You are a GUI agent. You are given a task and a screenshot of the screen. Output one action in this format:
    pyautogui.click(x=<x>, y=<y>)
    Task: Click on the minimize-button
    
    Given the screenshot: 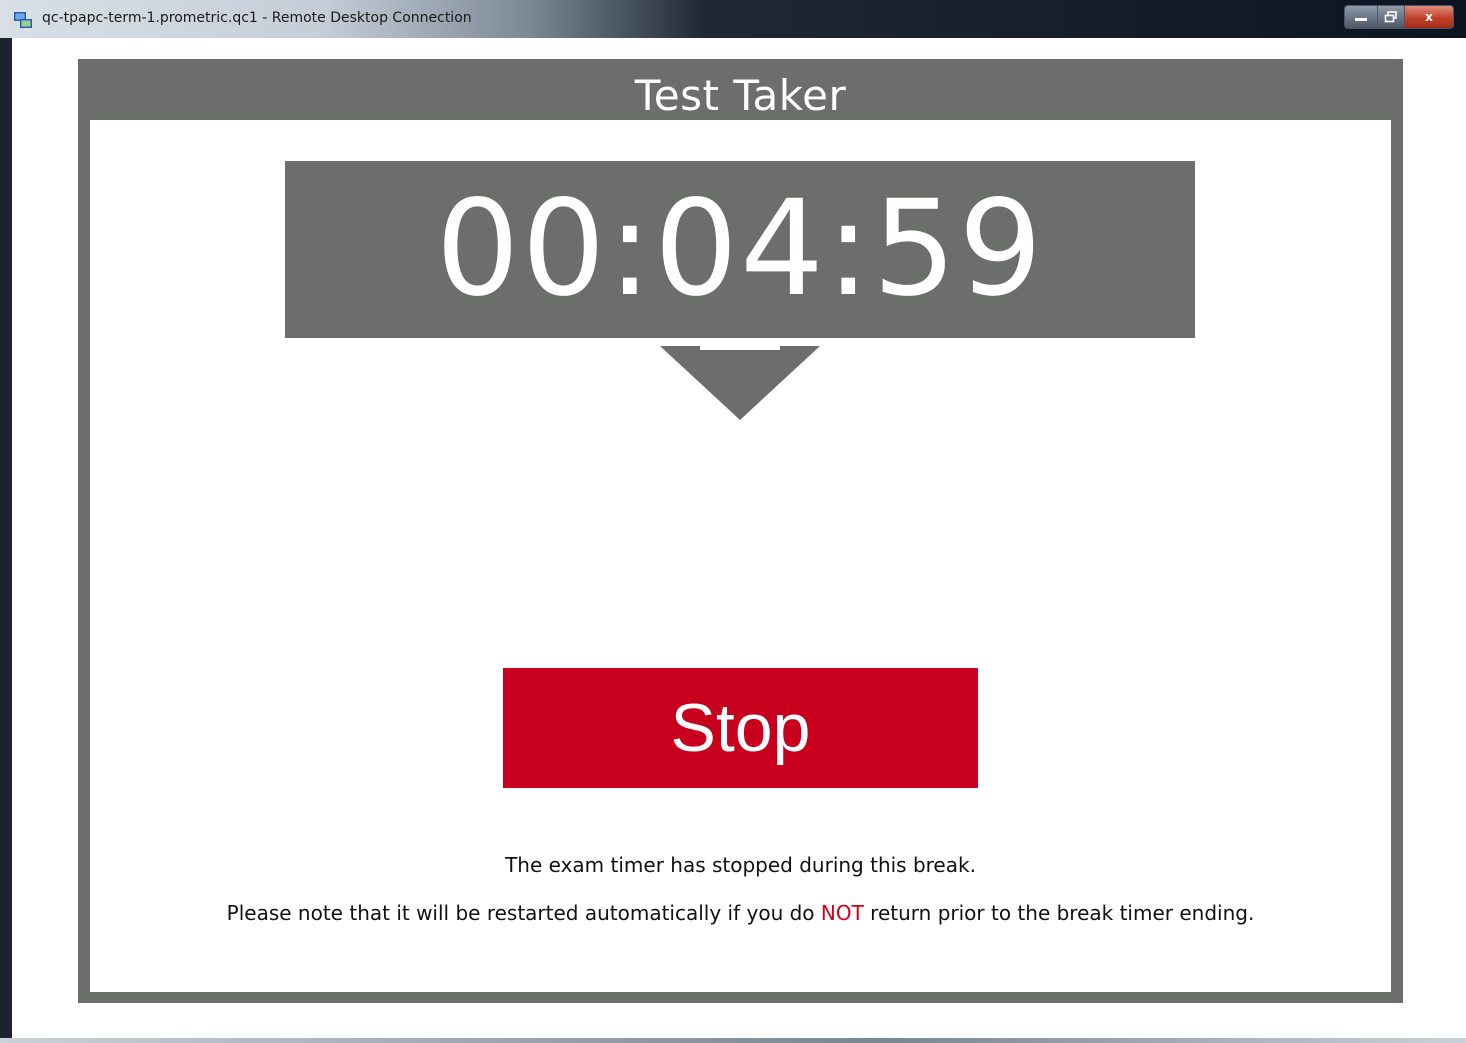 What is the action you would take?
    pyautogui.click(x=1361, y=17)
    